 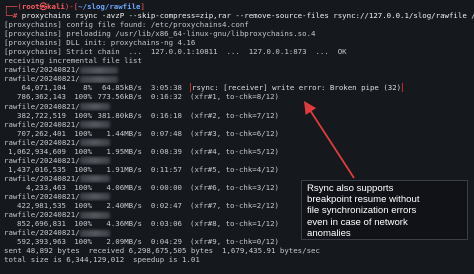 What do you see at coordinates (41, 97) in the screenshot?
I see `transfer-bytes: 786,362,143` at bounding box center [41, 97].